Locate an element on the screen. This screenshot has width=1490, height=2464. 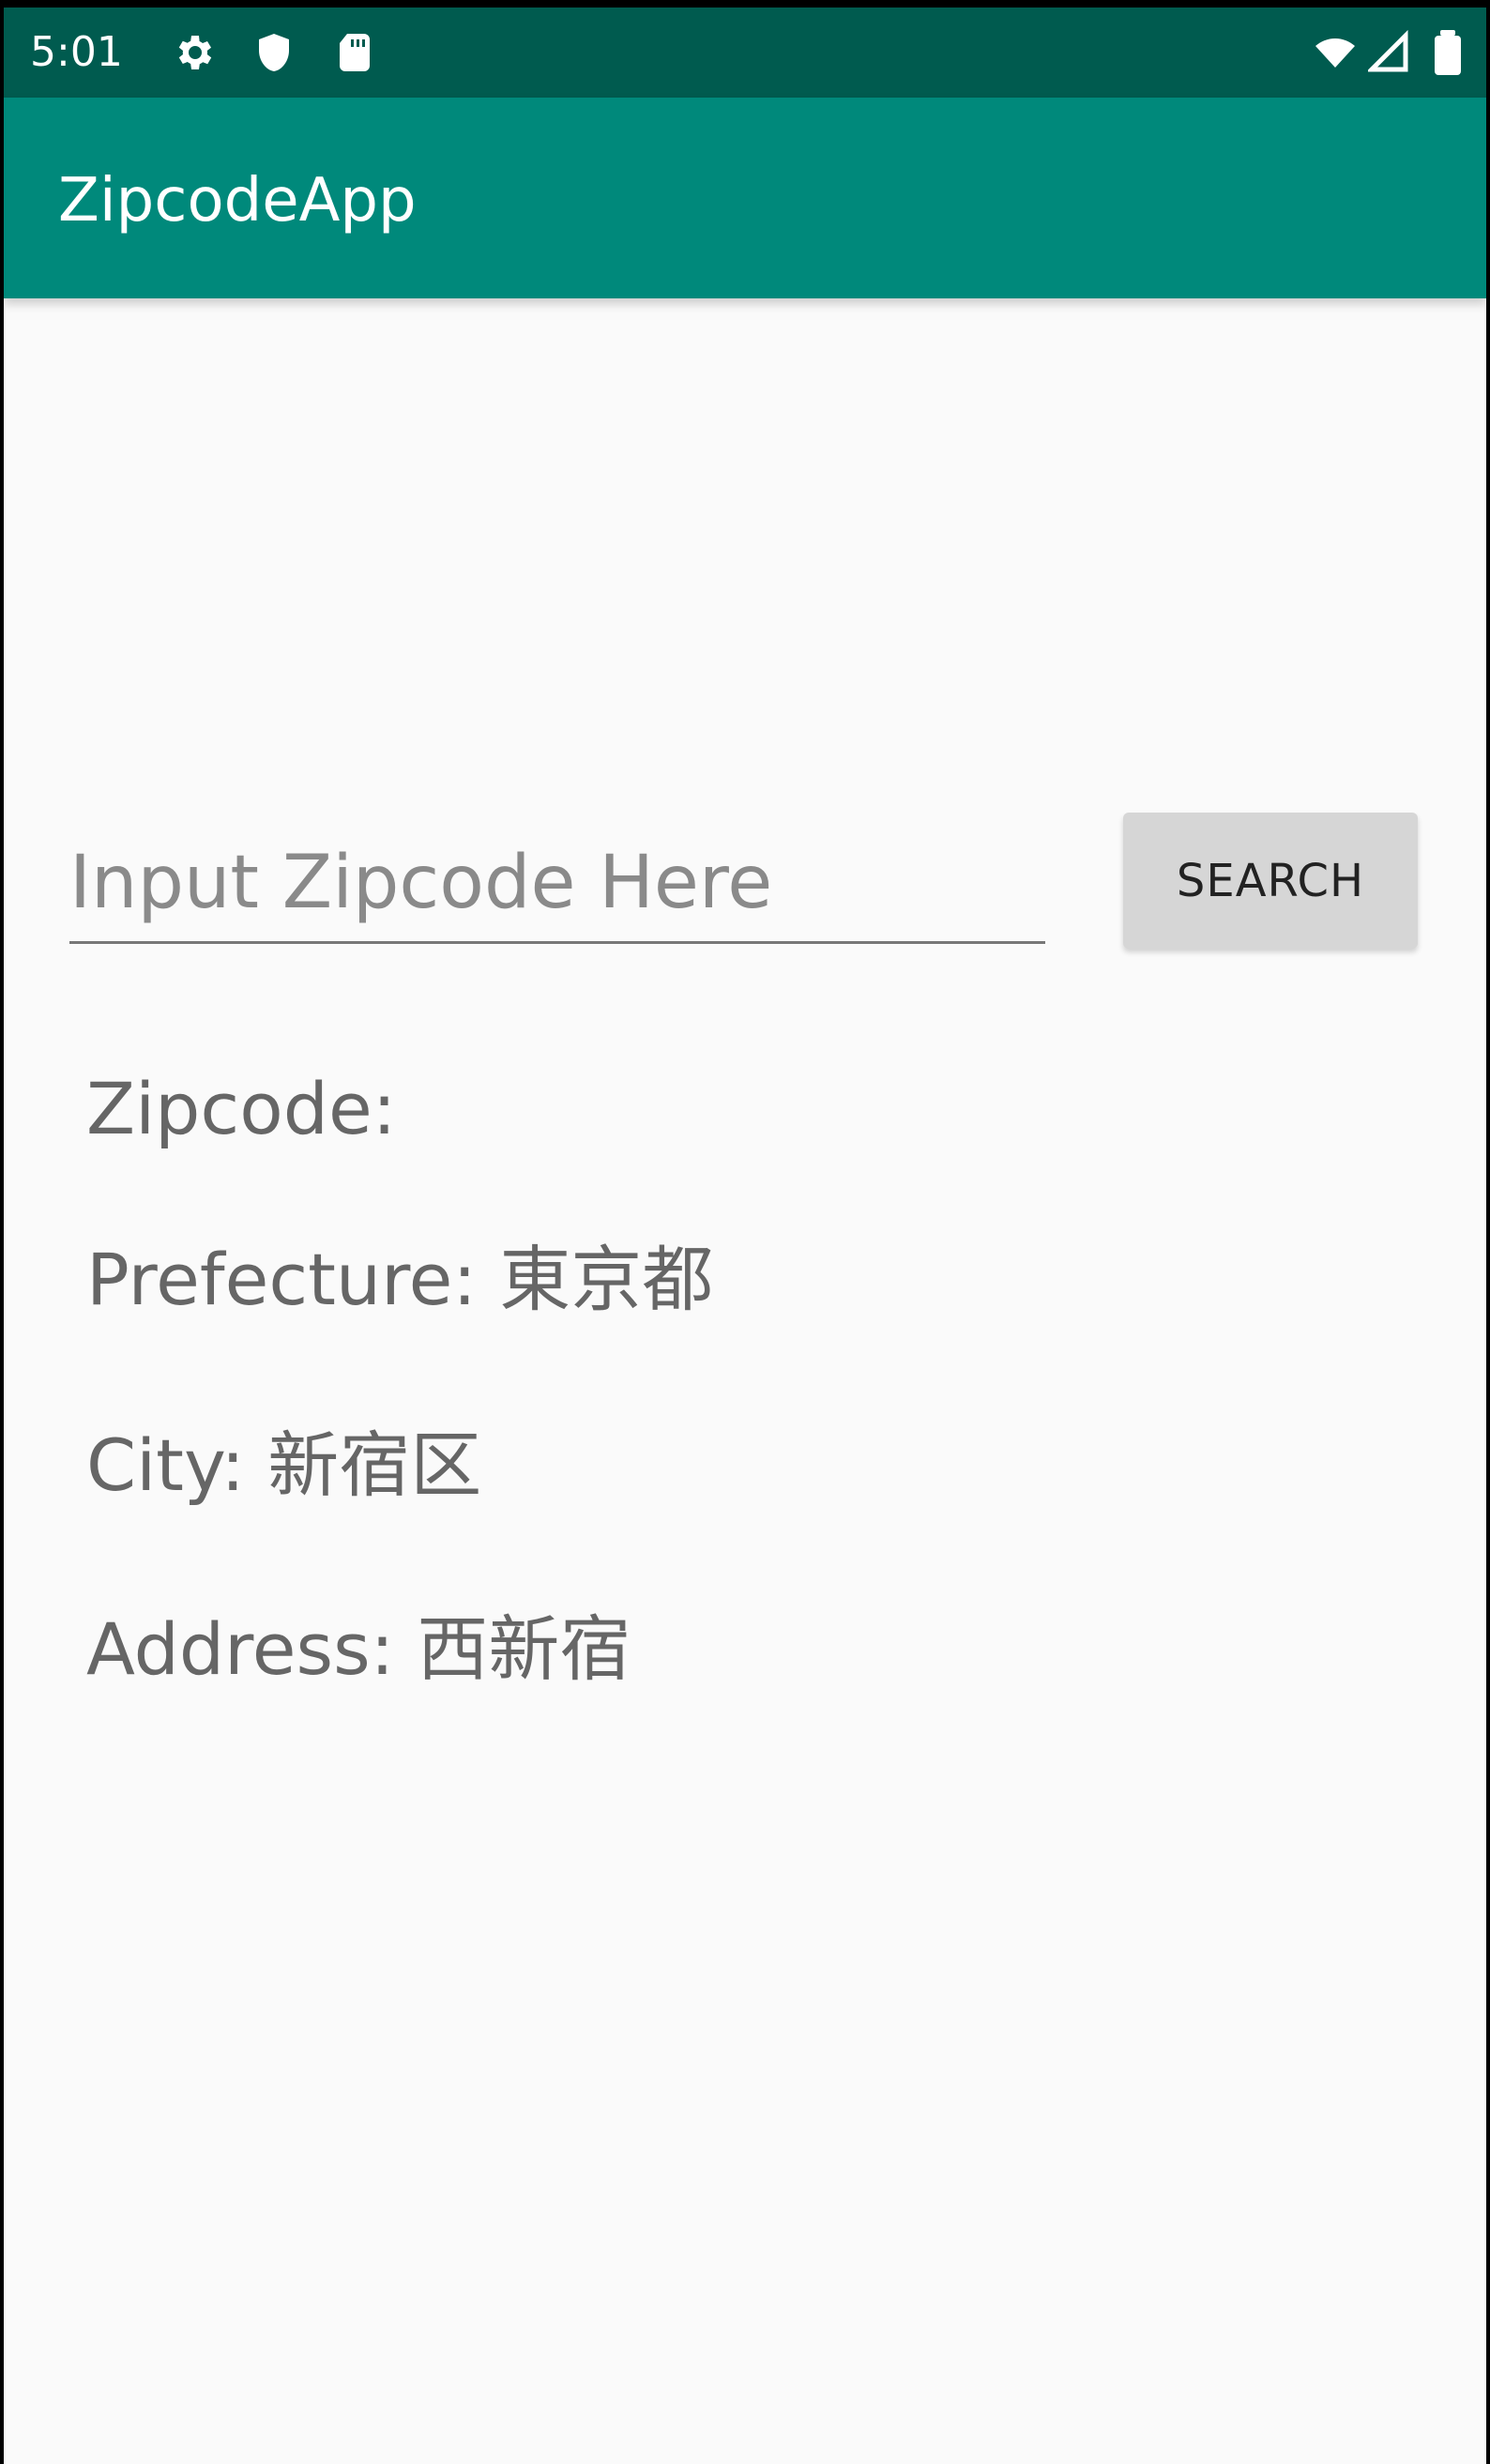
zipcode-result: Zipcode: is located at coordinates (241, 1109).